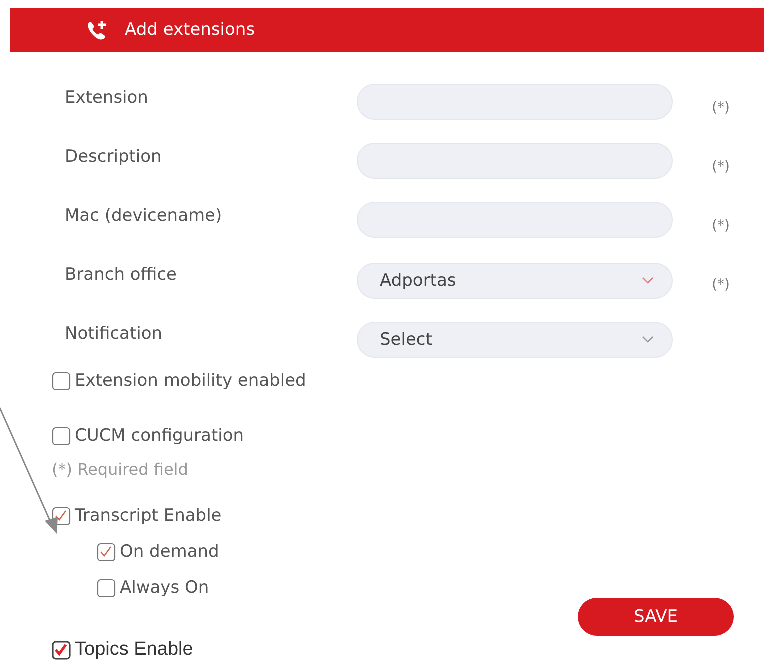  What do you see at coordinates (170, 552) in the screenshot?
I see `checkbox-label: On demand` at bounding box center [170, 552].